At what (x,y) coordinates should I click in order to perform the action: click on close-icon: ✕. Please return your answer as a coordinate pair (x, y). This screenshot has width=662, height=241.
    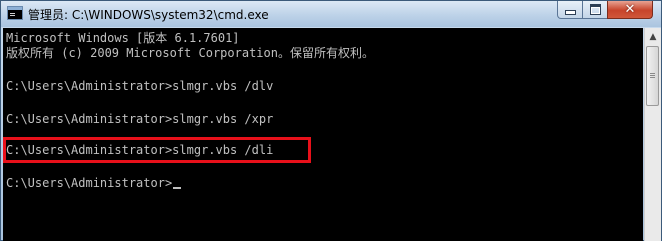
    Looking at the image, I should click on (630, 9).